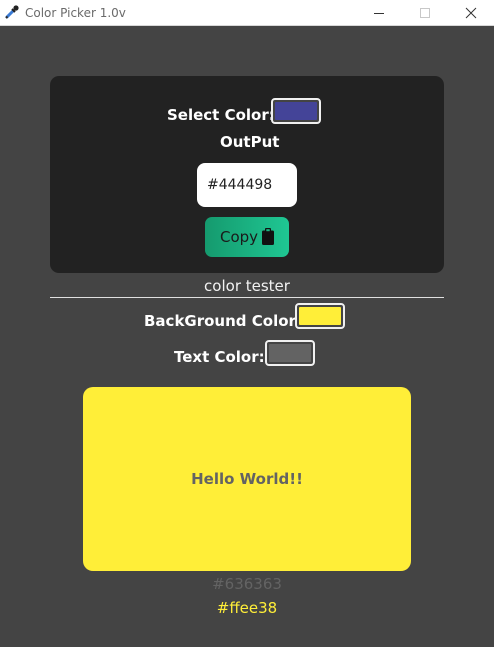  I want to click on minimize-button, so click(379, 13).